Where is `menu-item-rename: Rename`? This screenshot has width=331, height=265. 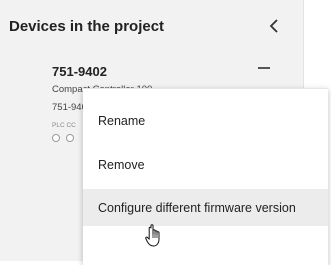 menu-item-rename: Rename is located at coordinates (205, 120).